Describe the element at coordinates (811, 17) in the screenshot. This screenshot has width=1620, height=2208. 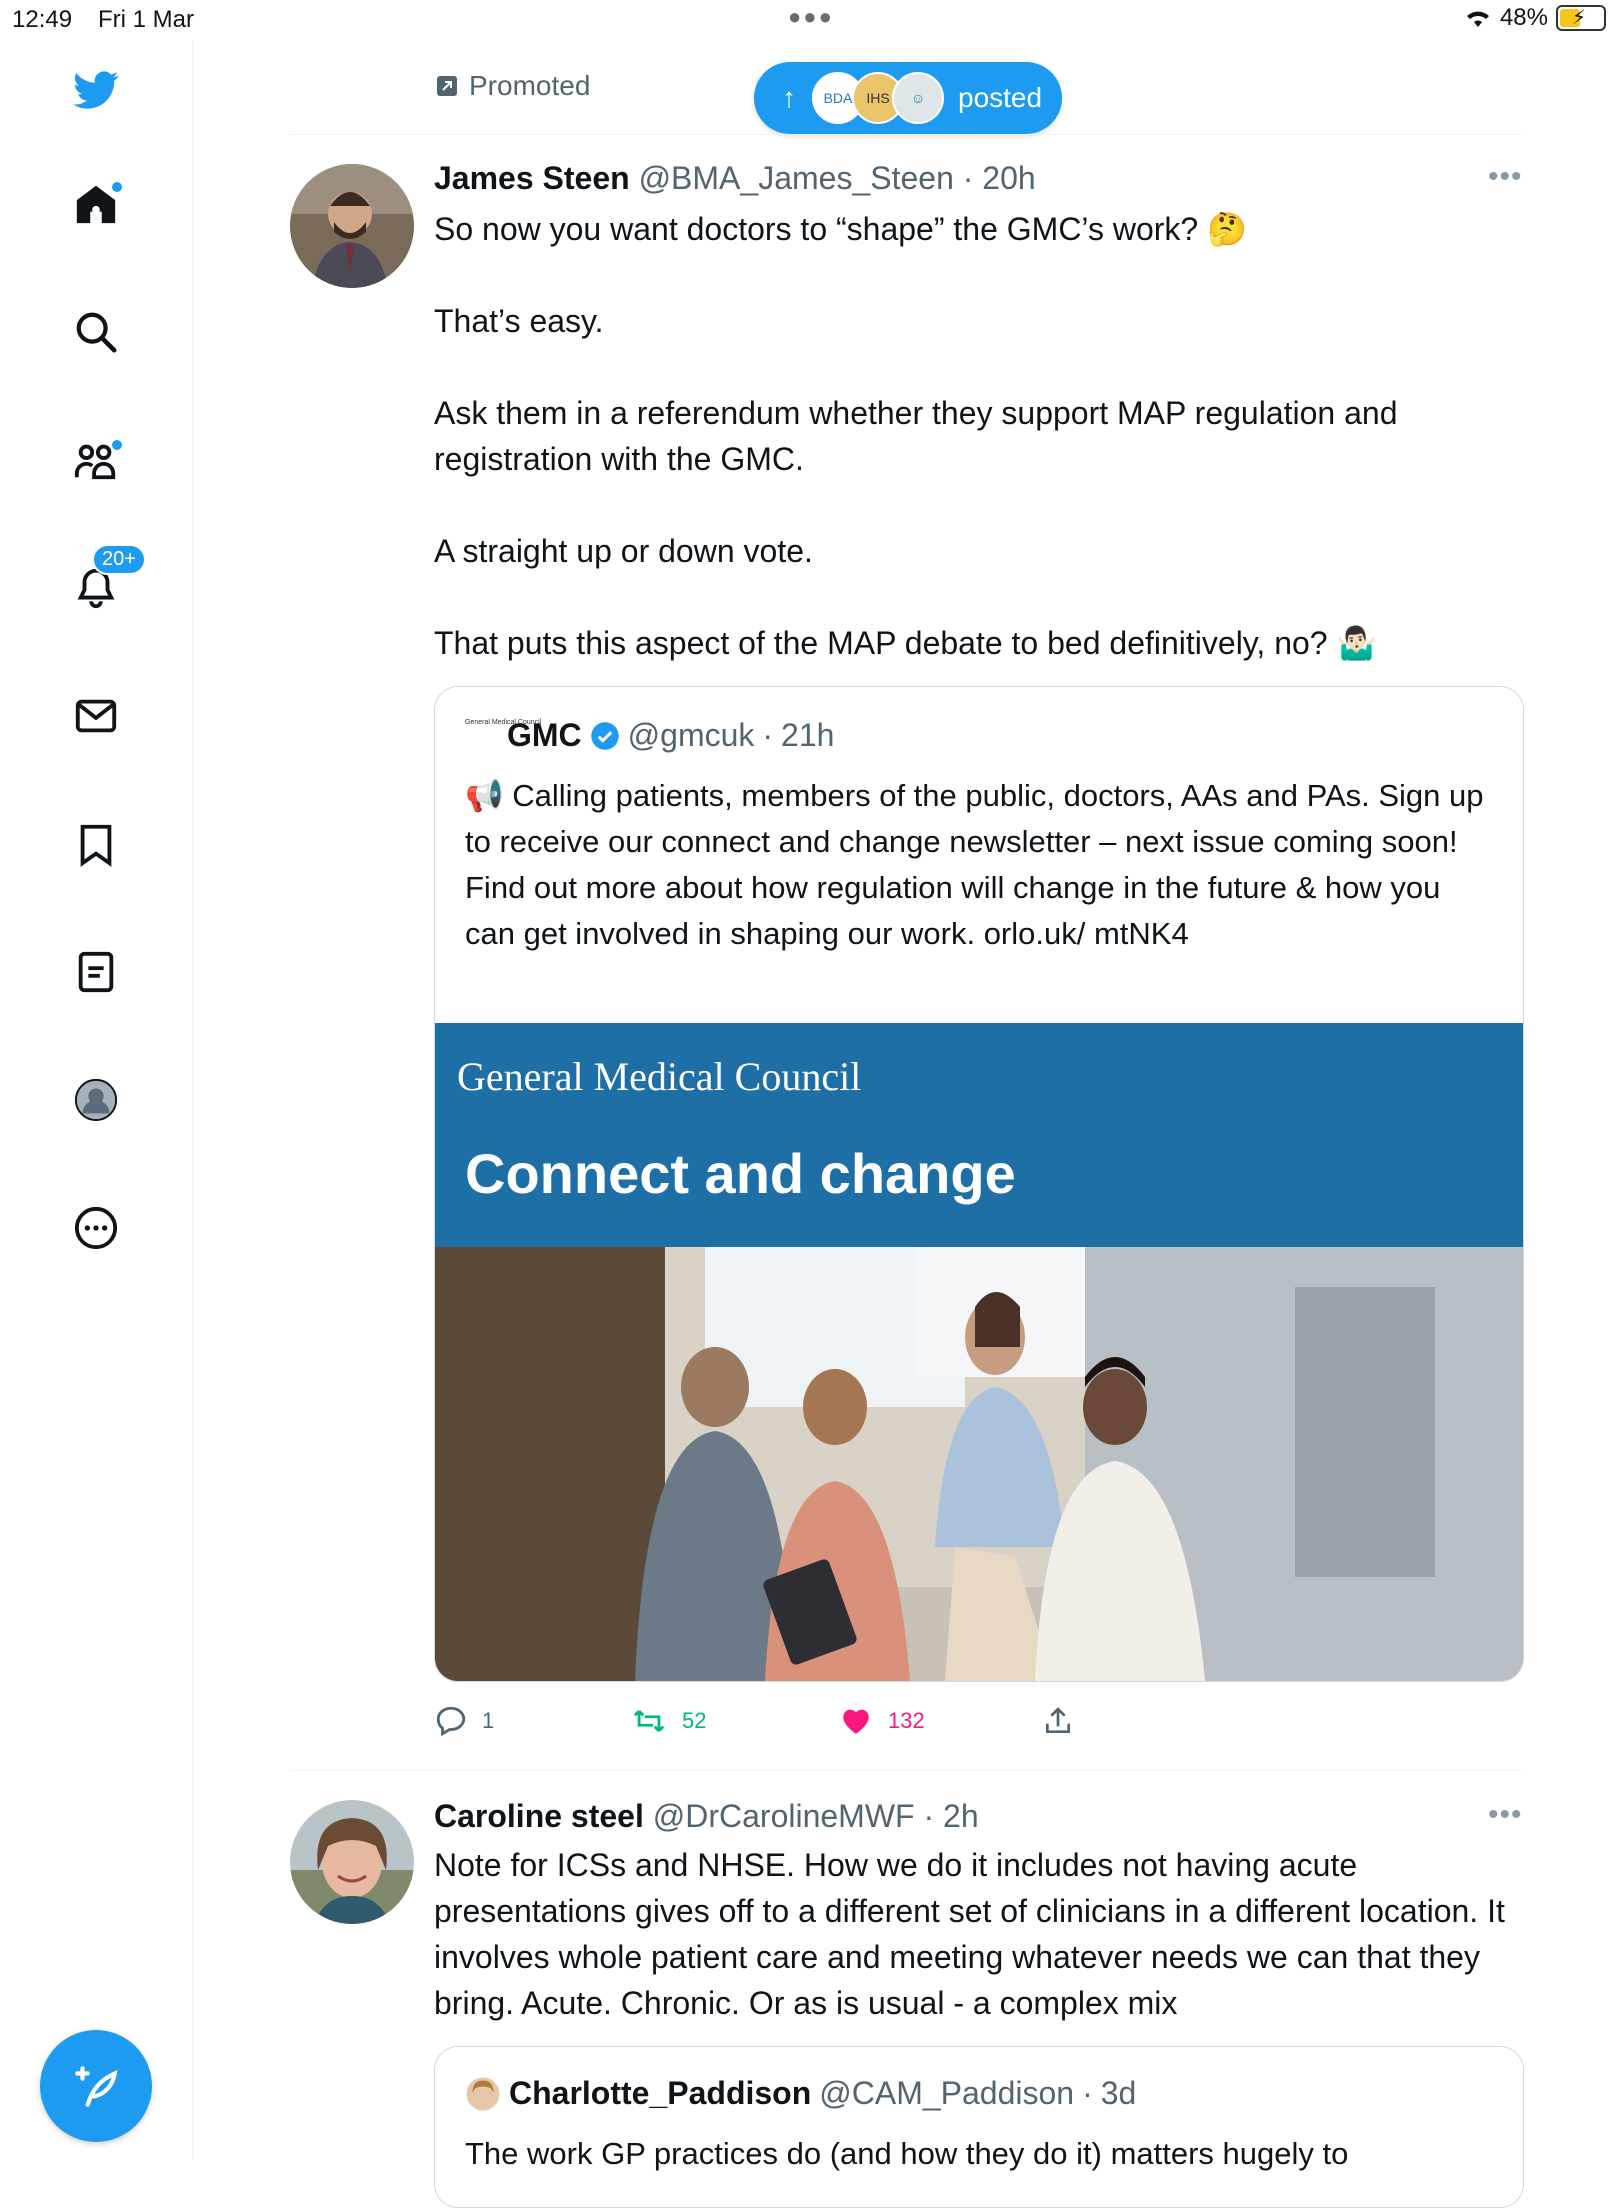
I see `multitask-dots-icon: ●●●` at that location.